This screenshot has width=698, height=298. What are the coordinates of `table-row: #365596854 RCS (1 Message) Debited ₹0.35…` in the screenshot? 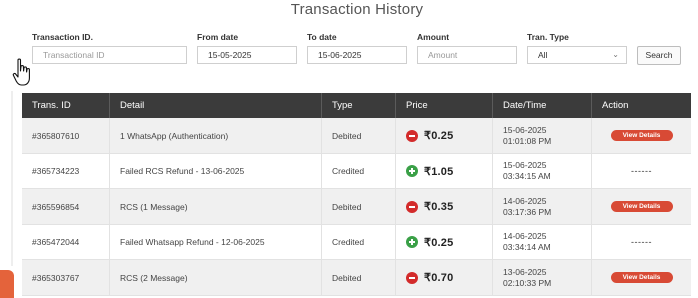 It's located at (356, 207).